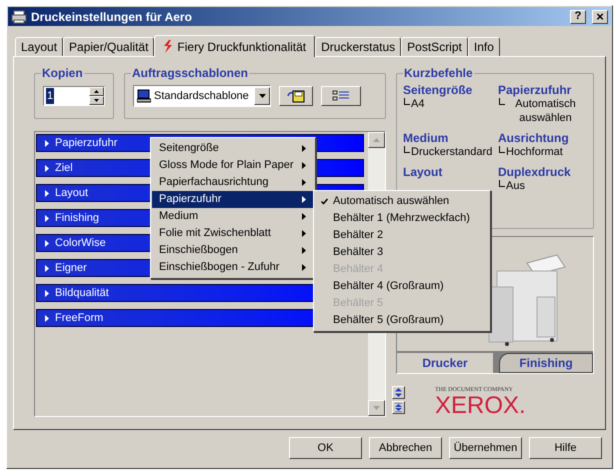  Describe the element at coordinates (438, 90) in the screenshot. I see `shortcut-heading: Seitengröße` at that location.